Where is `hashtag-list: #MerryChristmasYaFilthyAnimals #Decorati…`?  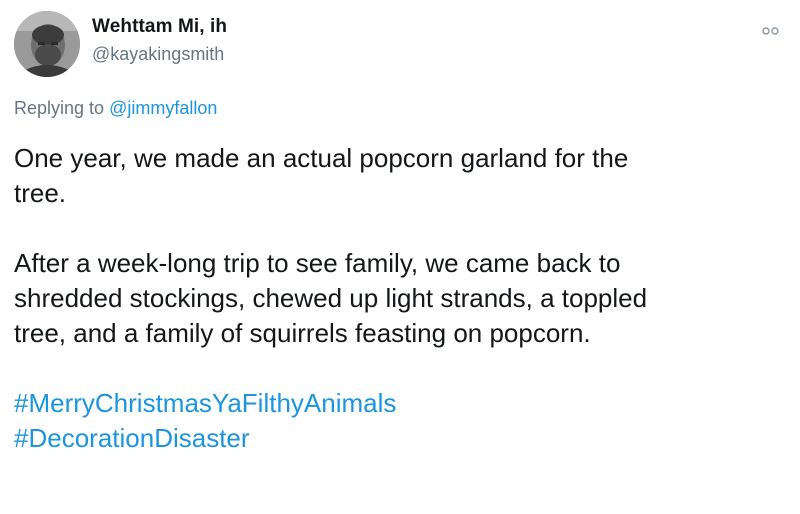
hashtag-list: #MerryChristmasYaFilthyAnimals #Decorati… is located at coordinates (399, 421).